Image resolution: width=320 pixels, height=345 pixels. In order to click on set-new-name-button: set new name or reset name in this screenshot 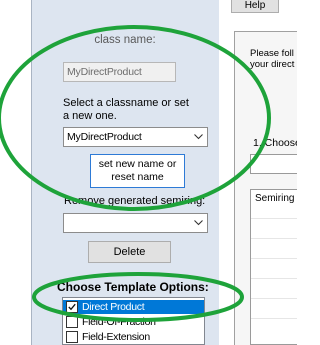, I will do `click(137, 171)`.